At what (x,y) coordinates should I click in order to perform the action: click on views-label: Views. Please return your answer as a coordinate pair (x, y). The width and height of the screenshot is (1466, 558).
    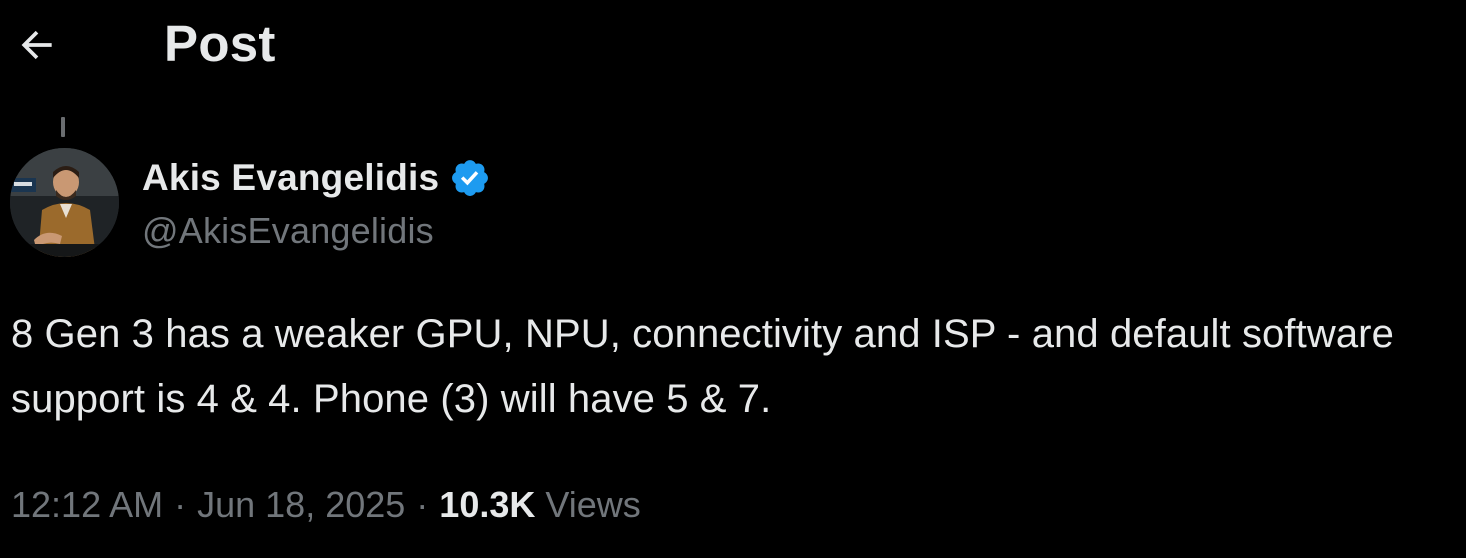
    Looking at the image, I should click on (593, 504).